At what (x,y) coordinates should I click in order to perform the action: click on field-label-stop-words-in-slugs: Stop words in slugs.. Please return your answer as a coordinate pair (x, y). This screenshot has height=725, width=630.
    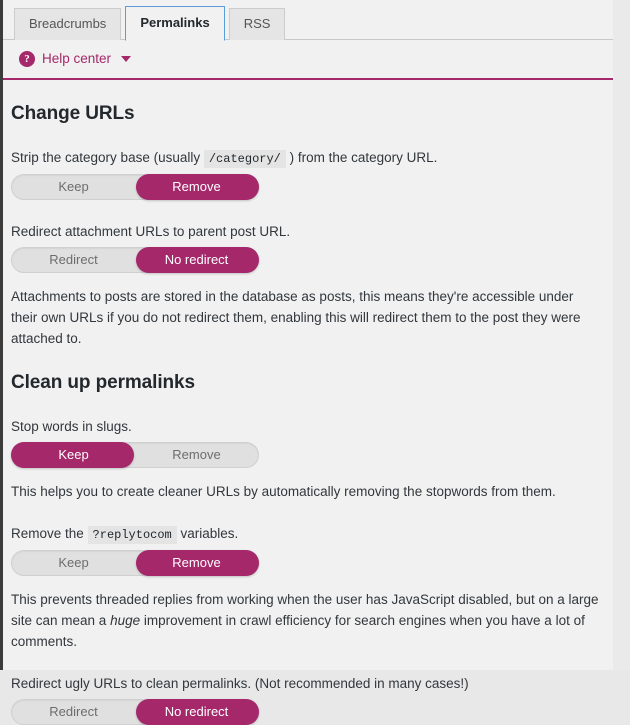
    Looking at the image, I should click on (71, 426).